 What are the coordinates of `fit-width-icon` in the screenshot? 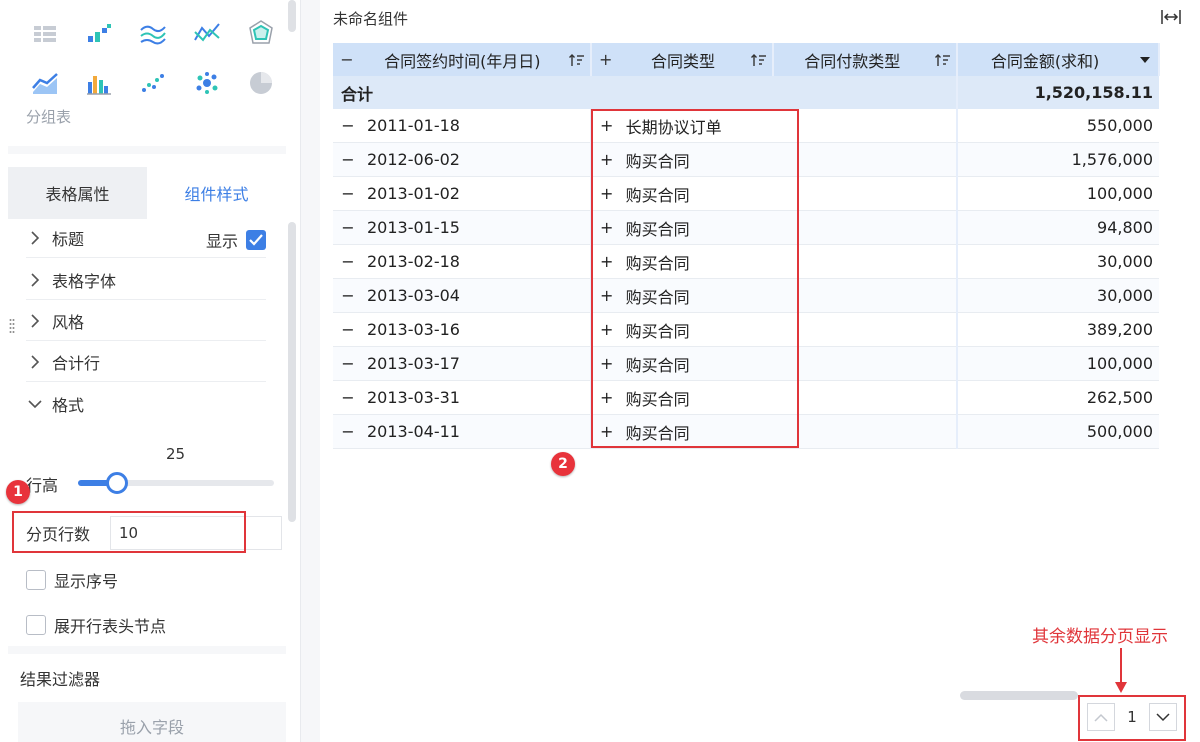 It's located at (1171, 17).